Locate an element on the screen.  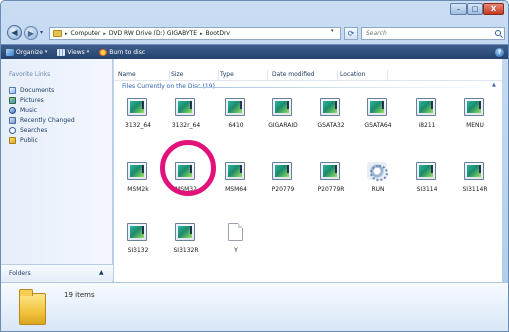
recently-changed-icon is located at coordinates (12, 120).